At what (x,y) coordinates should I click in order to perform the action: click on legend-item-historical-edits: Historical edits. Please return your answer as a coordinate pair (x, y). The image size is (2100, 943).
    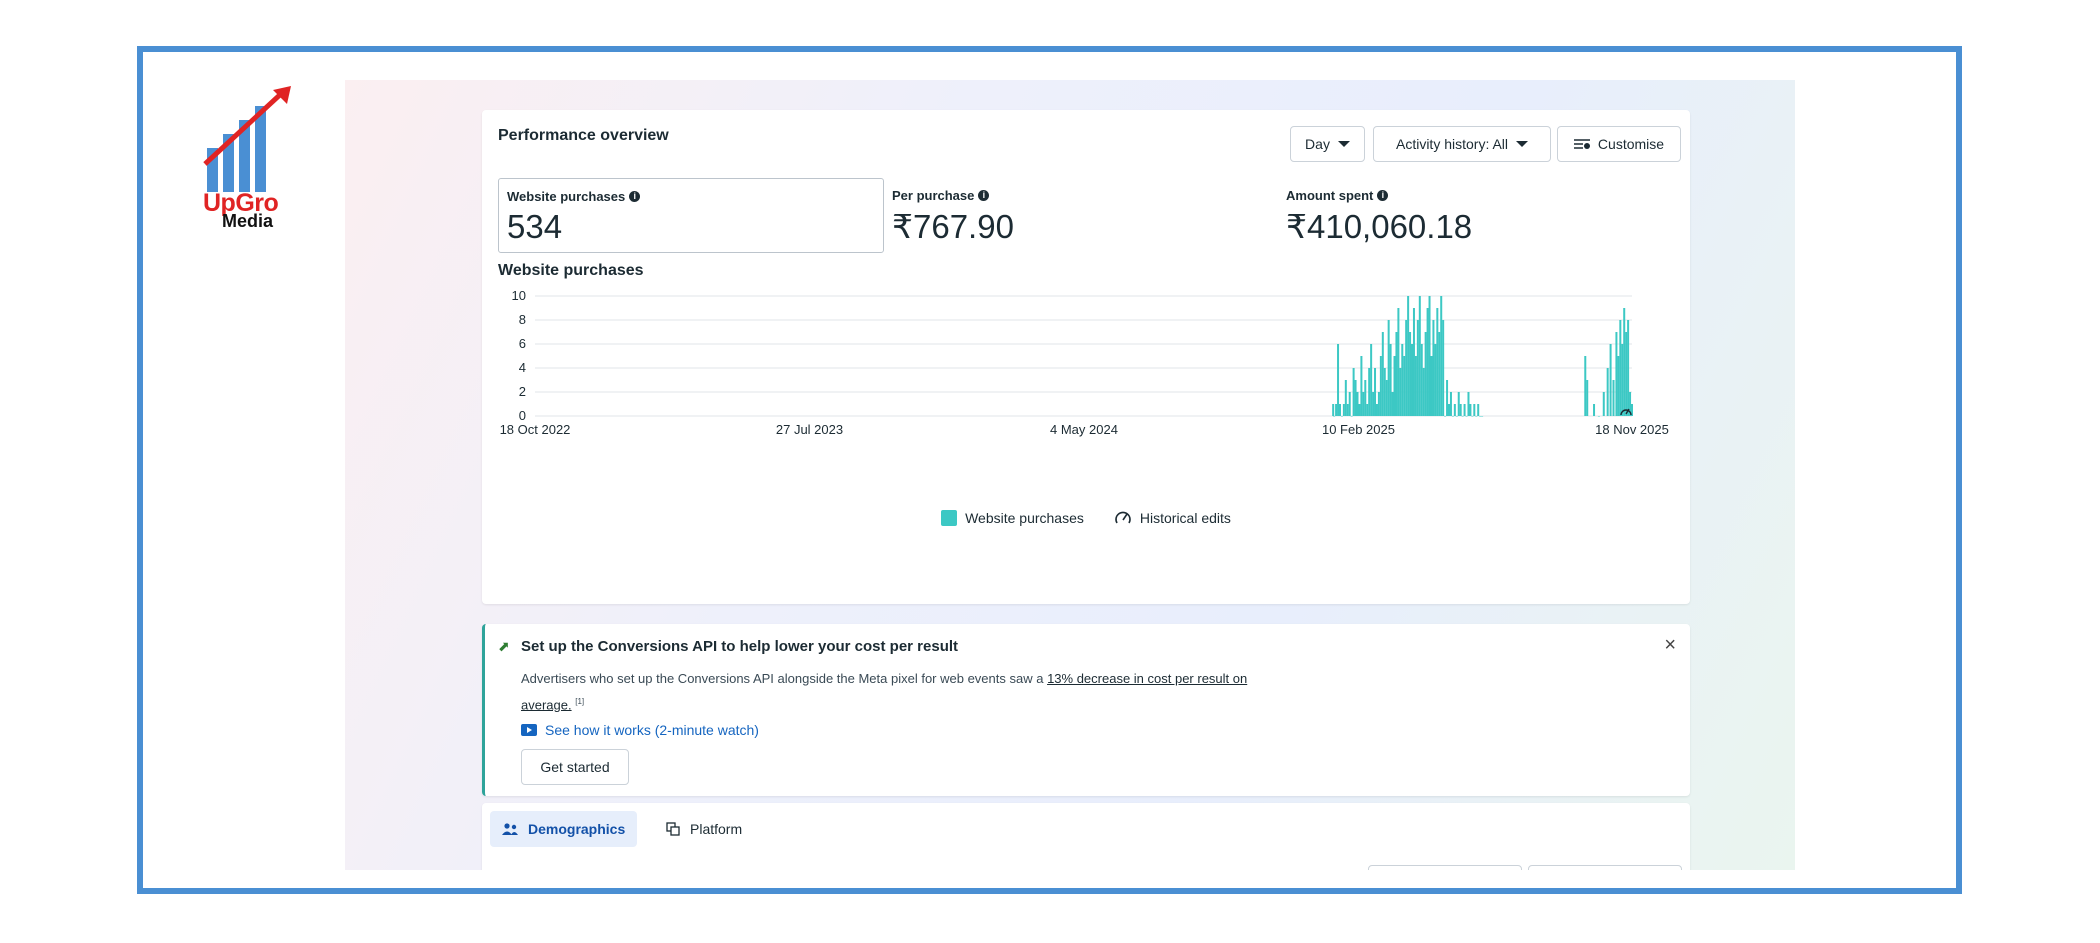
    Looking at the image, I should click on (1172, 518).